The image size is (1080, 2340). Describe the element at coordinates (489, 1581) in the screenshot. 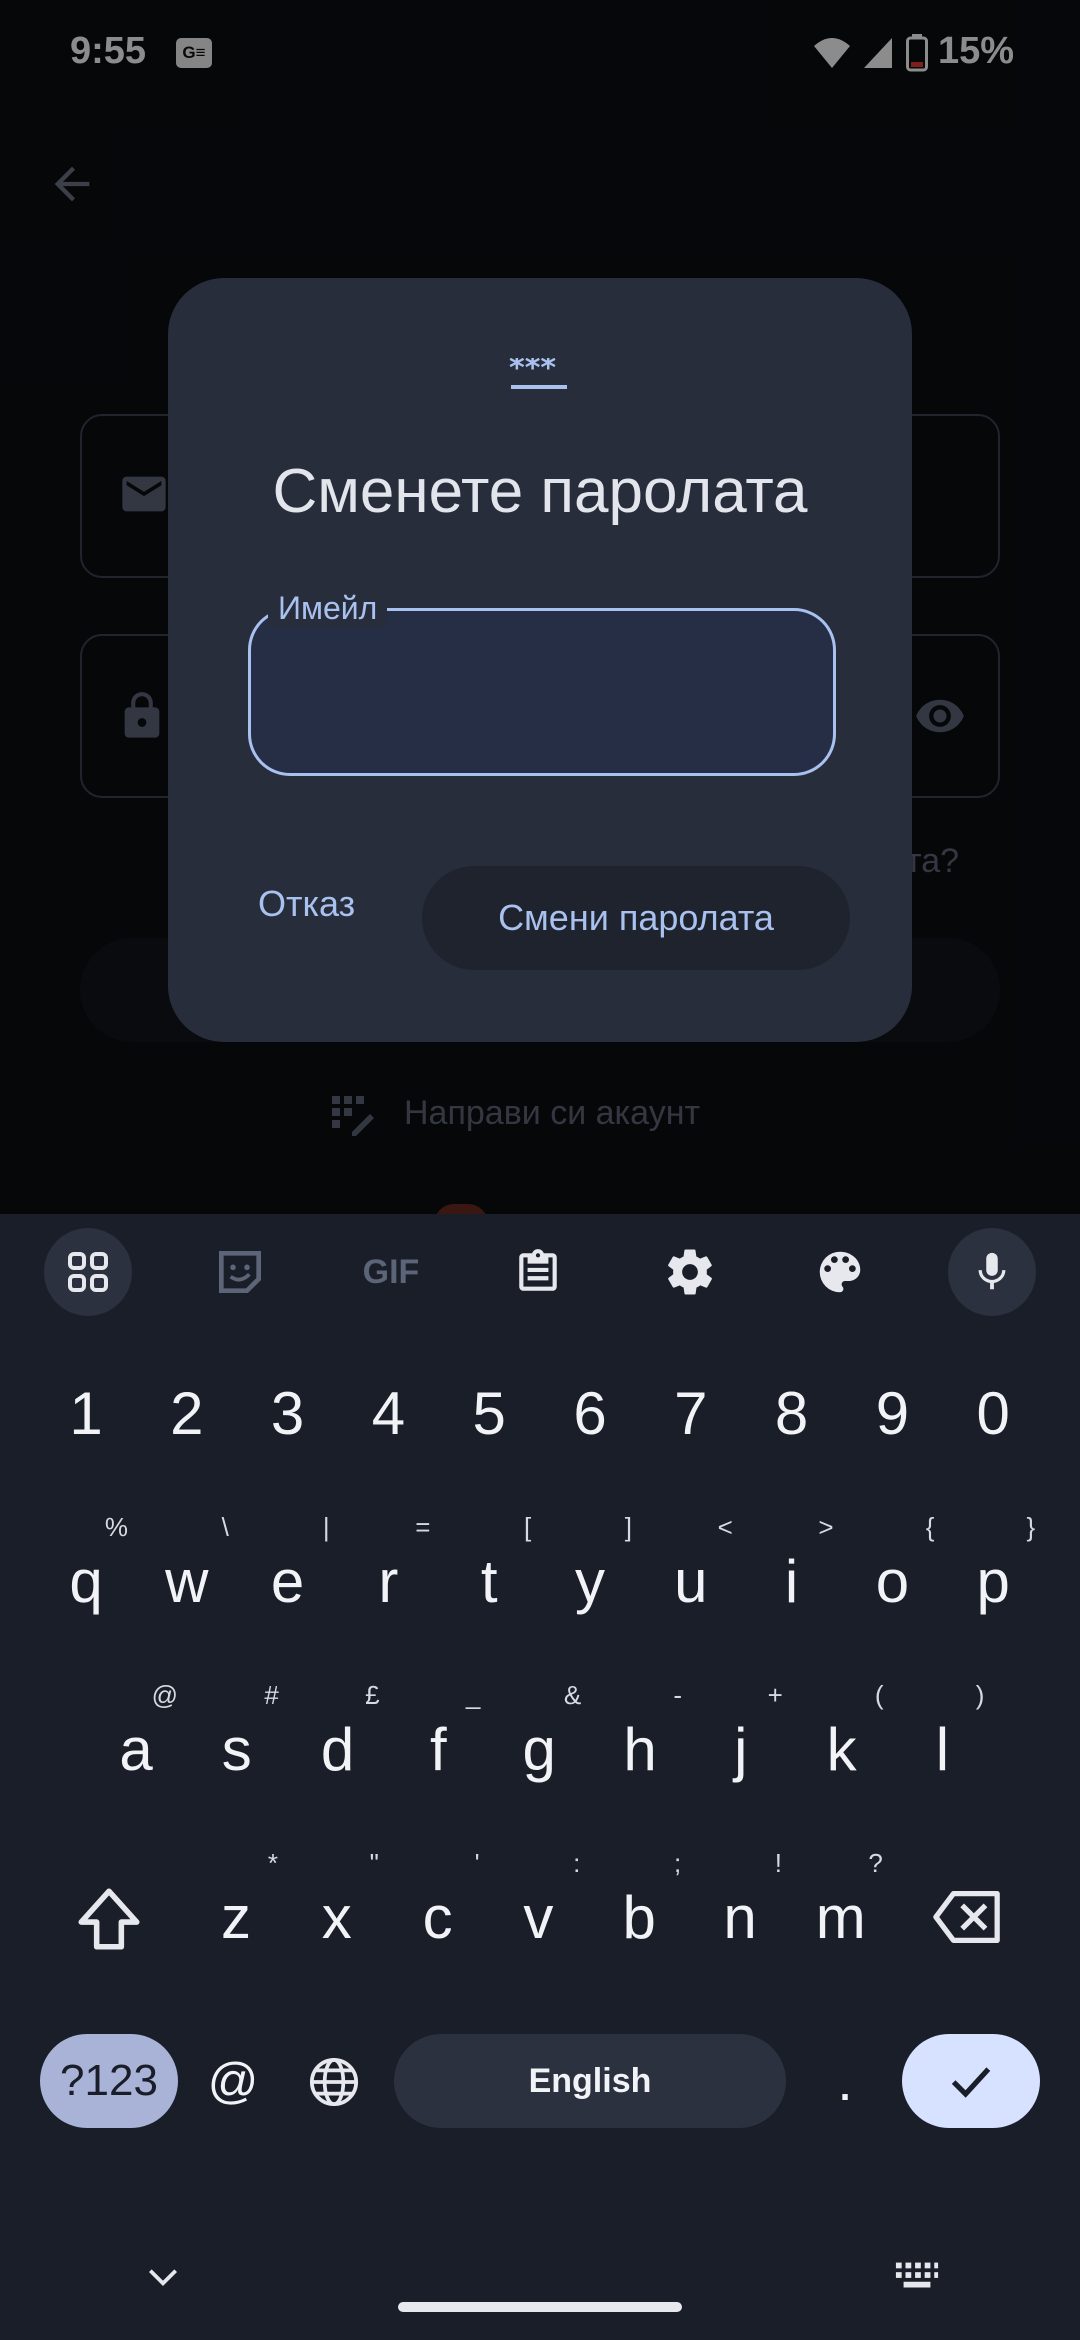

I see `key-label: t` at that location.